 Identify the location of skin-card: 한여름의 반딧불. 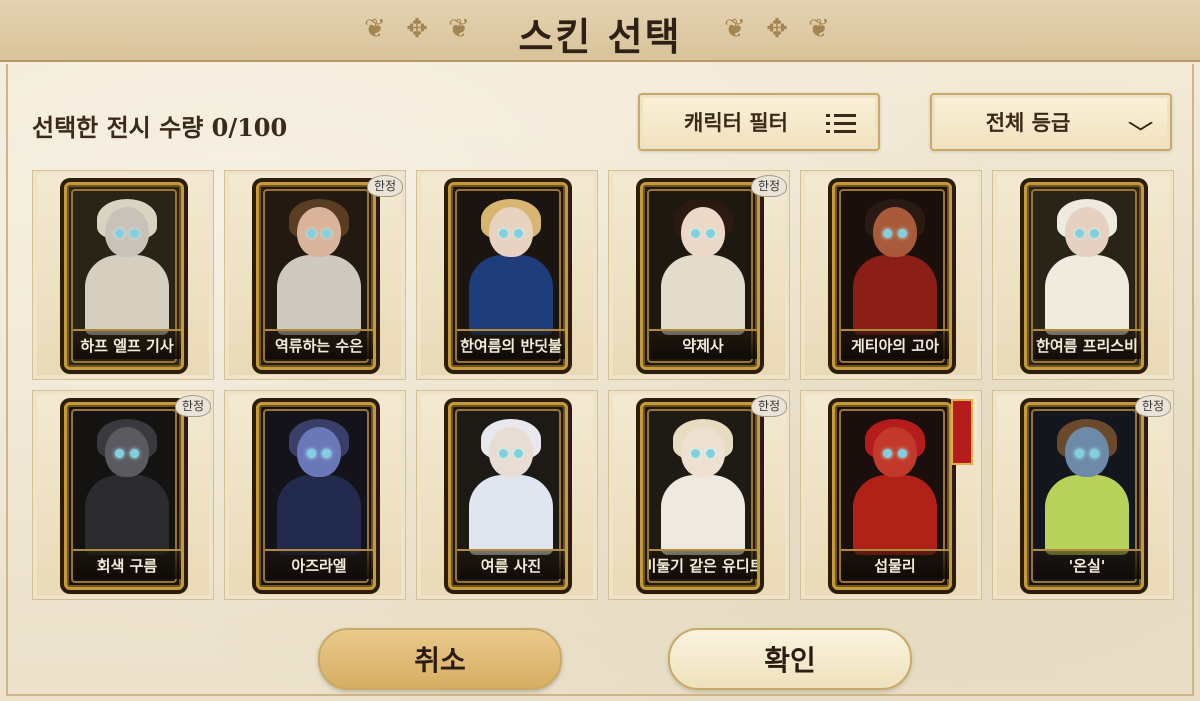
(507, 275).